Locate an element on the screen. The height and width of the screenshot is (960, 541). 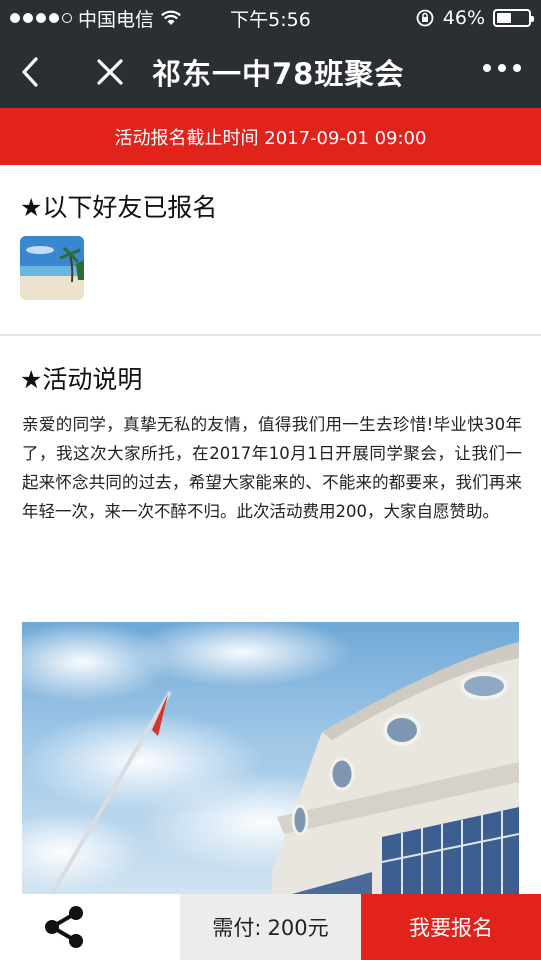
carrier-name: 中国电信 is located at coordinates (116, 19).